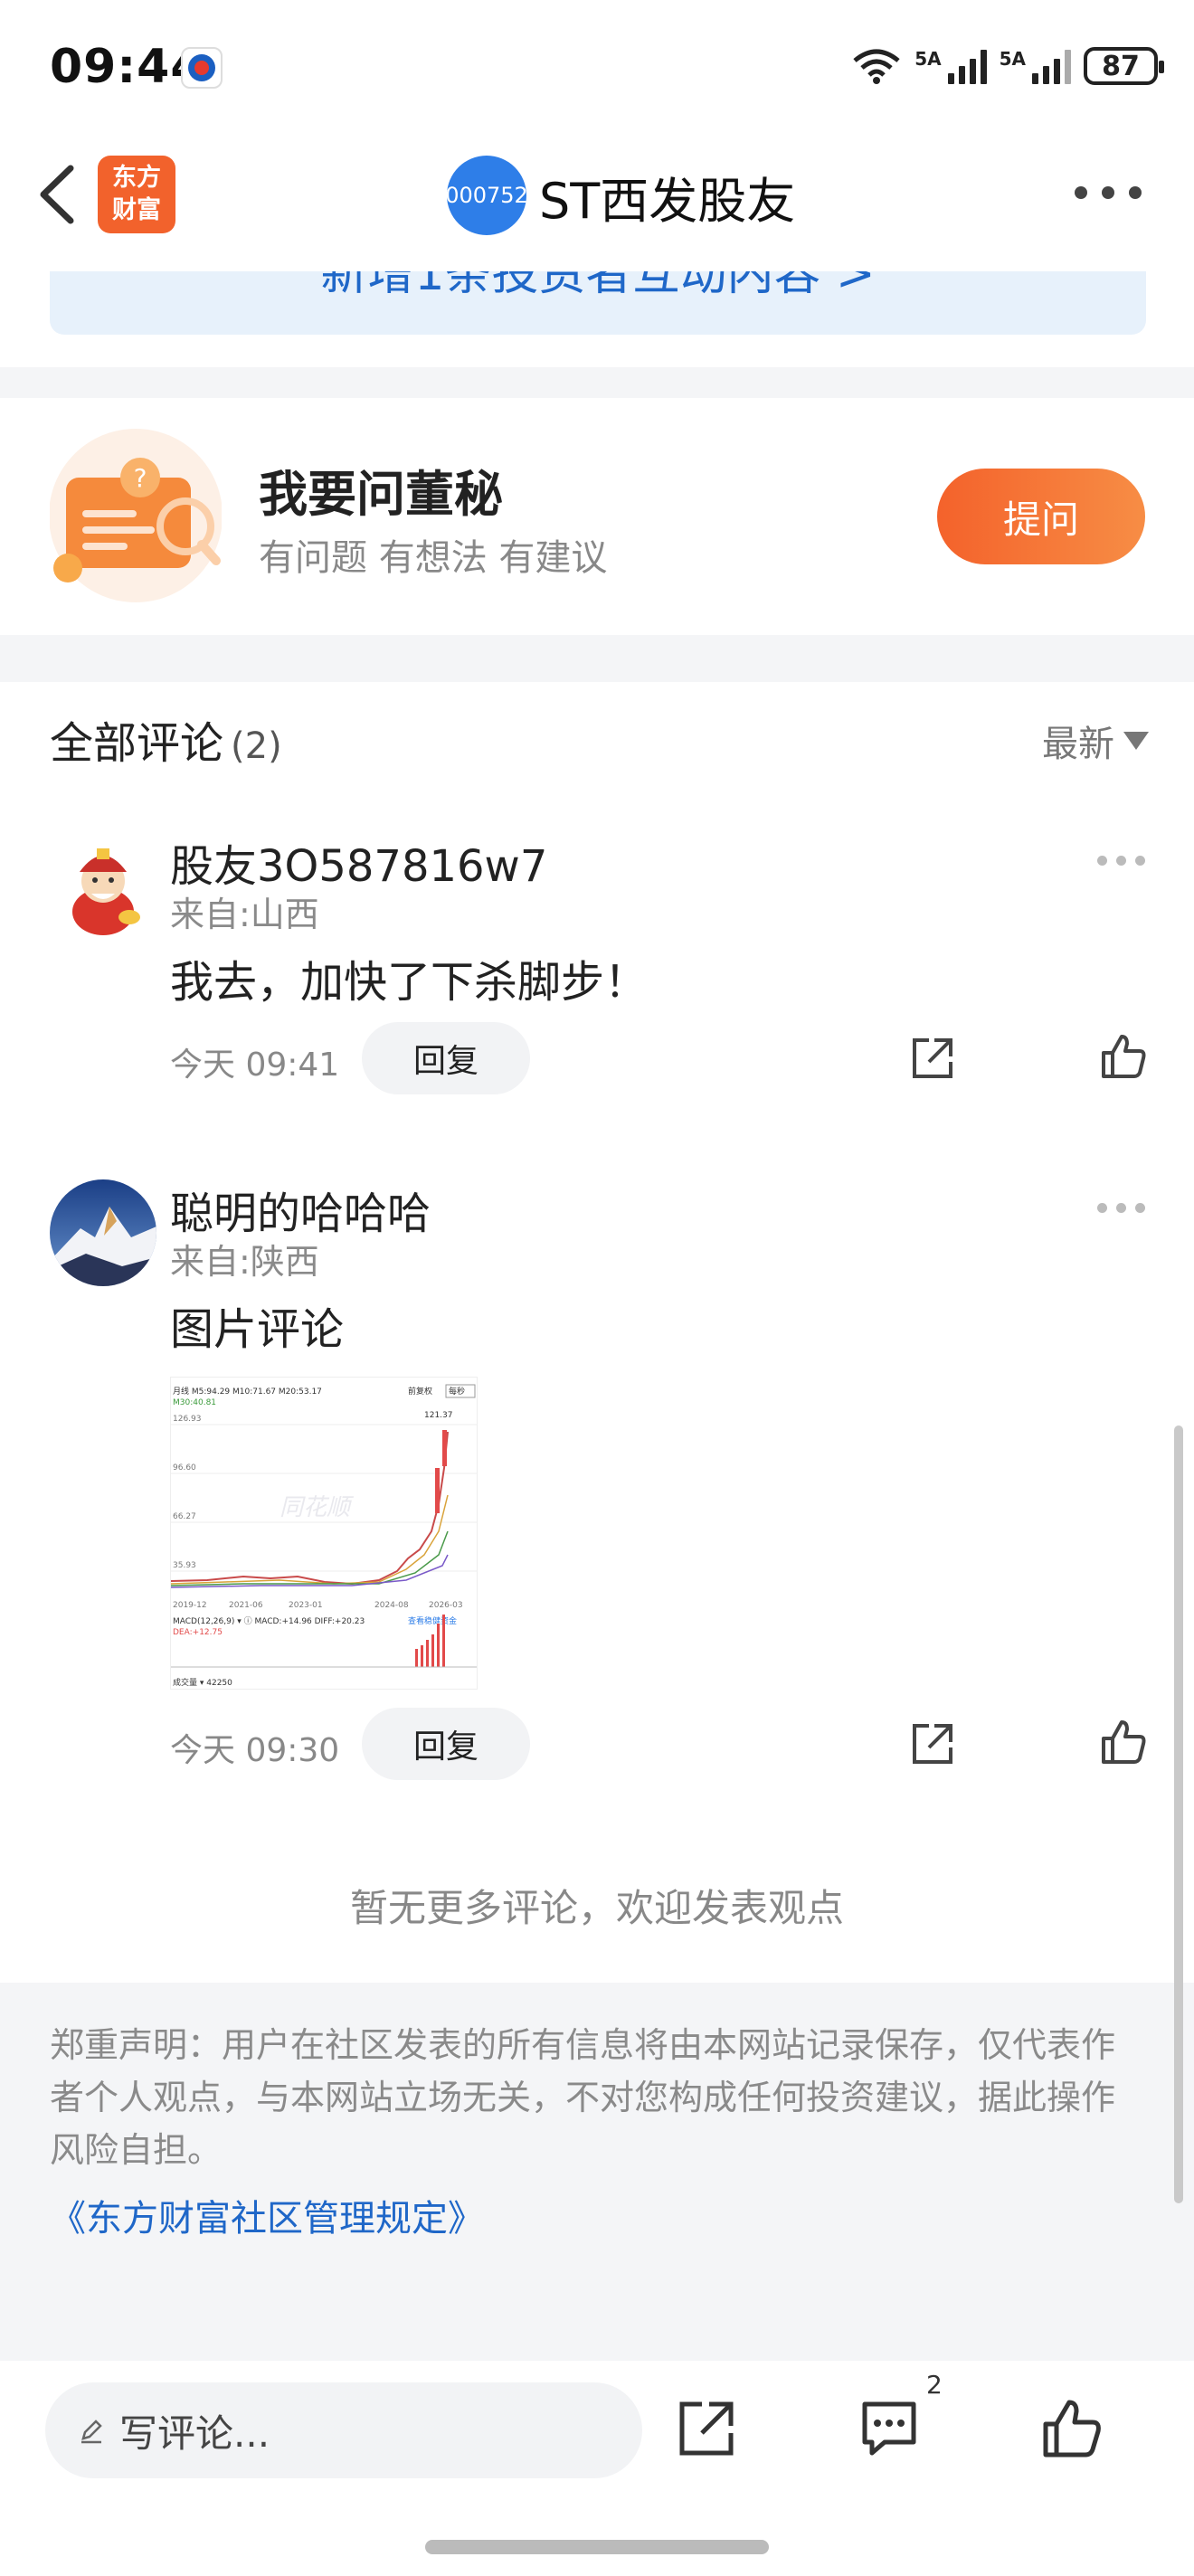  Describe the element at coordinates (457, 1391) in the screenshot. I see `chart-tag: 每秒` at that location.